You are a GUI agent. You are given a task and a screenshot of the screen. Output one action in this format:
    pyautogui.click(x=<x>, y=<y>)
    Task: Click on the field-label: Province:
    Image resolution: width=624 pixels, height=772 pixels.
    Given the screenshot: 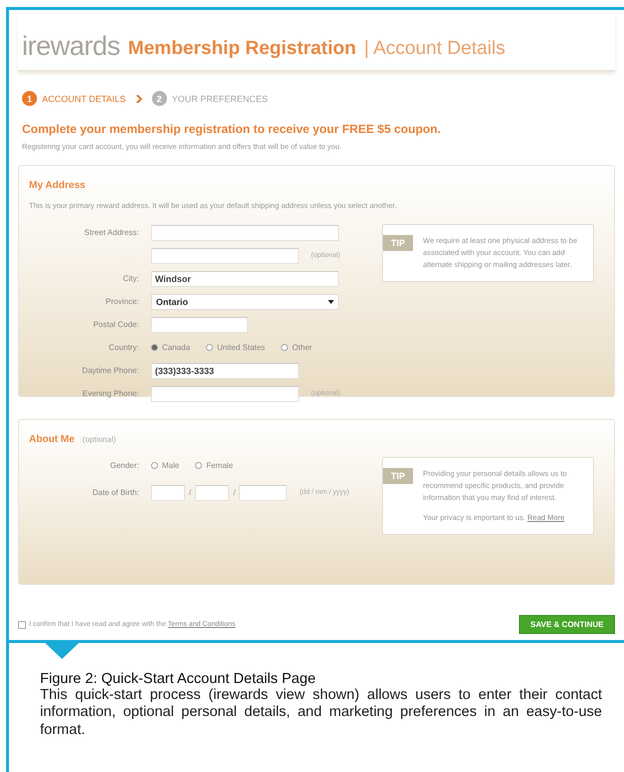 What is the action you would take?
    pyautogui.click(x=121, y=301)
    